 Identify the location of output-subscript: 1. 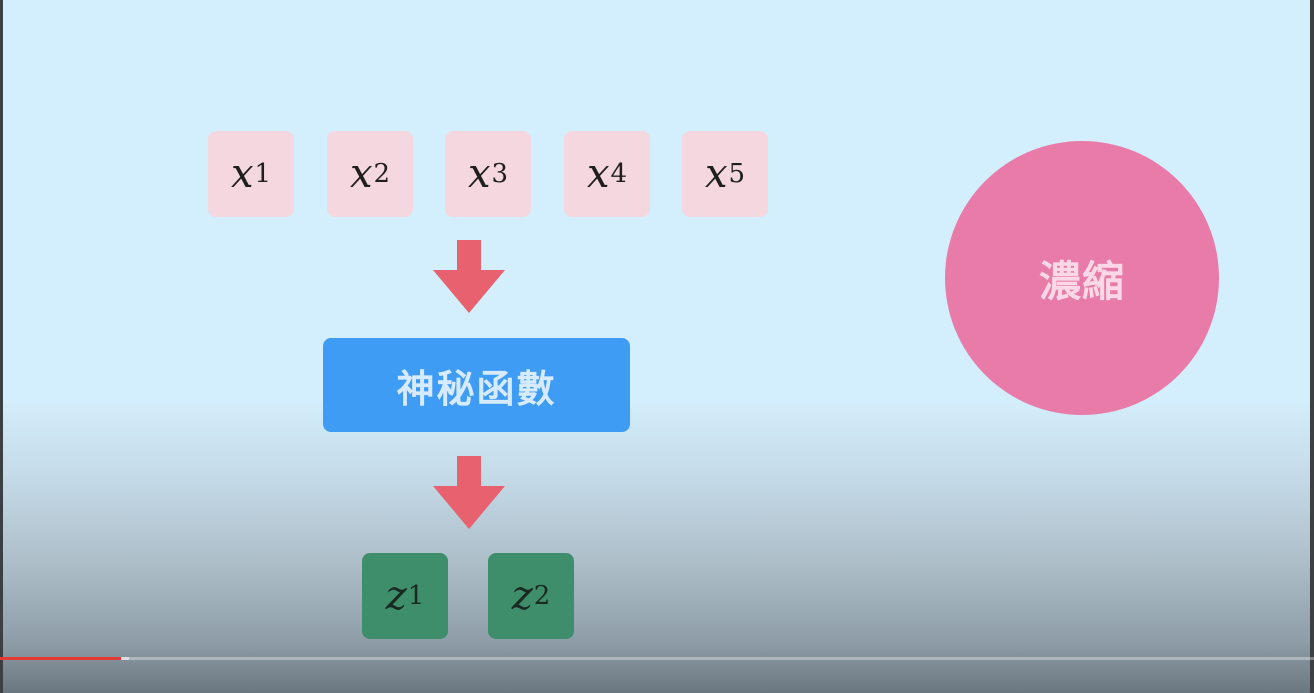
(416, 596).